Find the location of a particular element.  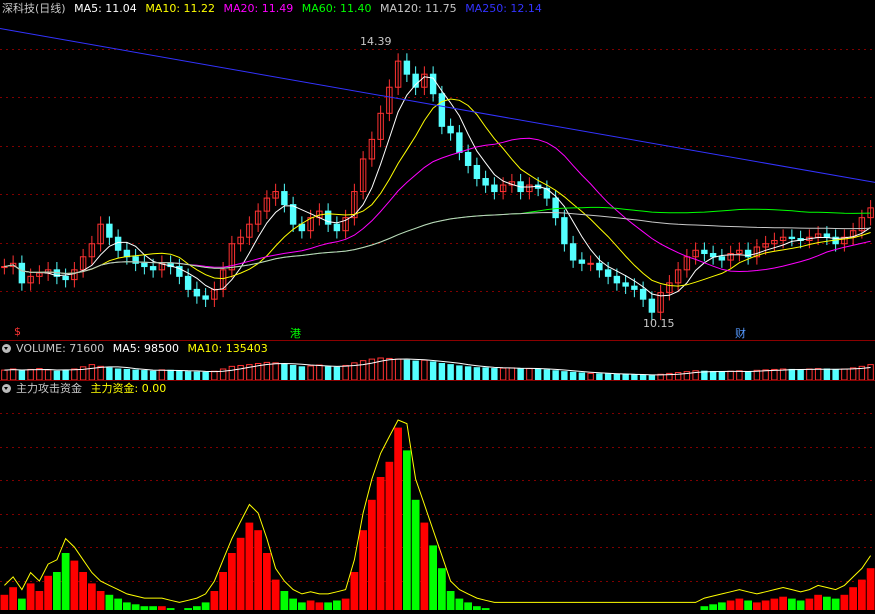

volume-panel: VOLUME: 71600 MA5: 98500 MA10: 135403 is located at coordinates (437, 360).